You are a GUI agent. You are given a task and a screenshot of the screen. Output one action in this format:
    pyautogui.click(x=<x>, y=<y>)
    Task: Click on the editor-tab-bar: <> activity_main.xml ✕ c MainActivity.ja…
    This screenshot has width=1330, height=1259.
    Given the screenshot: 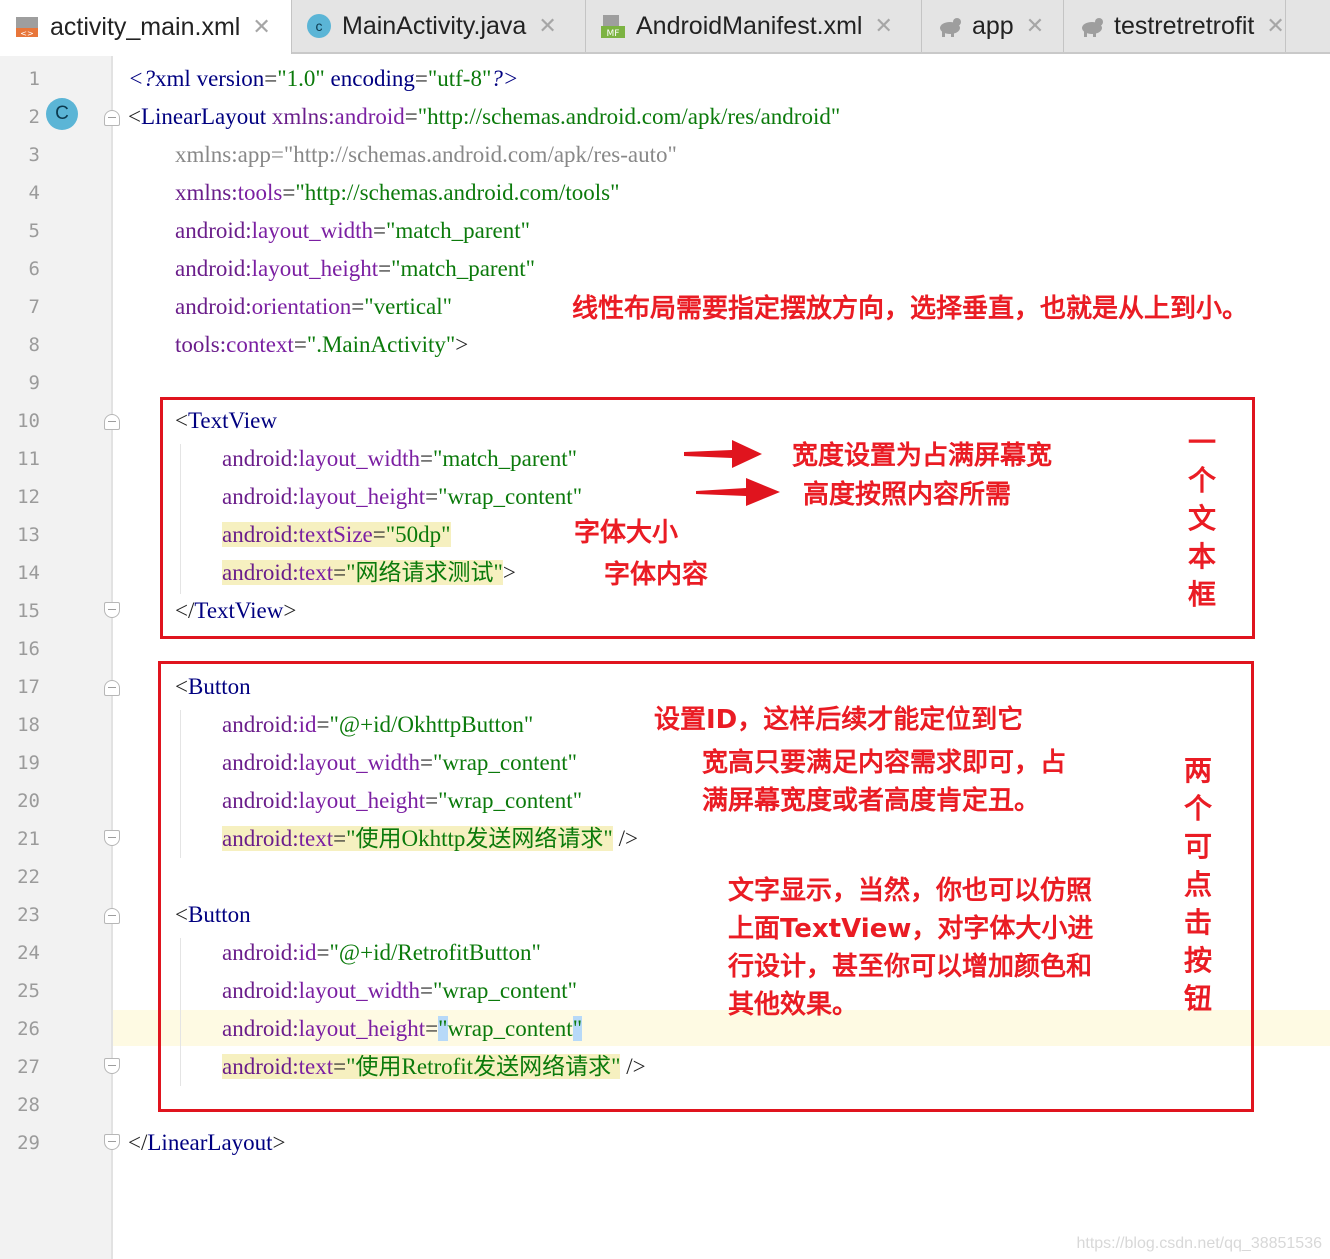 What is the action you would take?
    pyautogui.click(x=665, y=27)
    